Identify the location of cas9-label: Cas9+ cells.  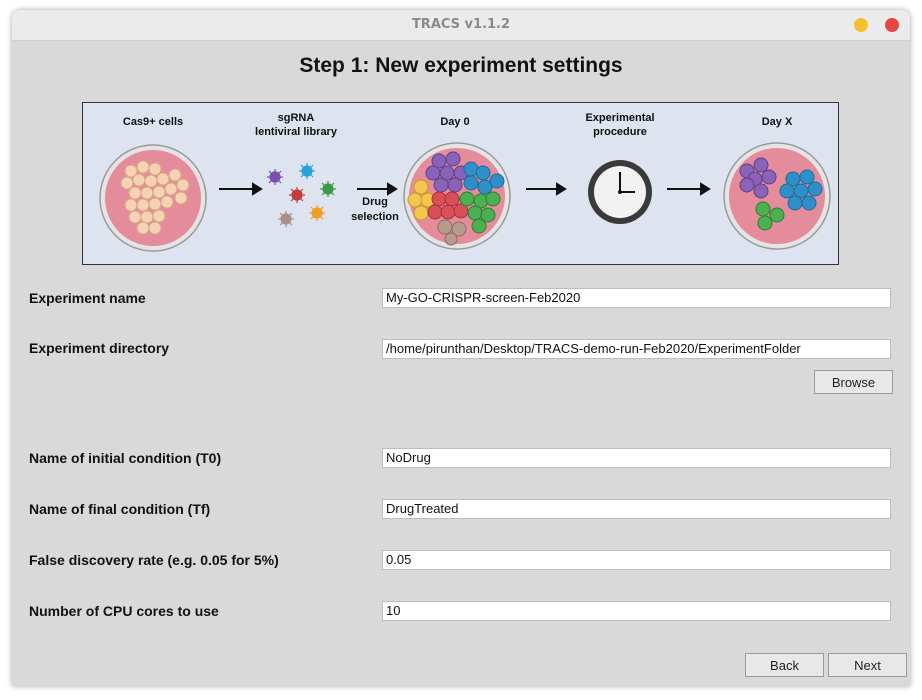
(153, 122).